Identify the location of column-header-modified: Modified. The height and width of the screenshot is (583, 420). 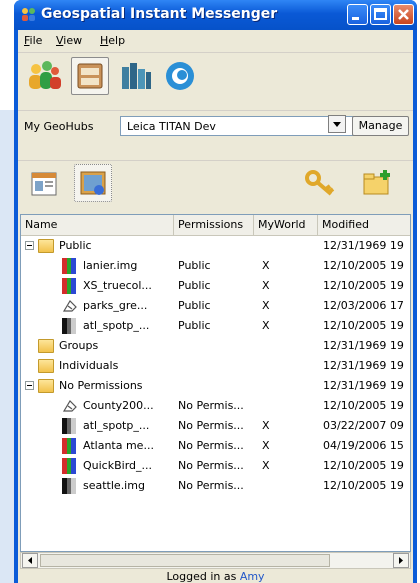
(364, 225).